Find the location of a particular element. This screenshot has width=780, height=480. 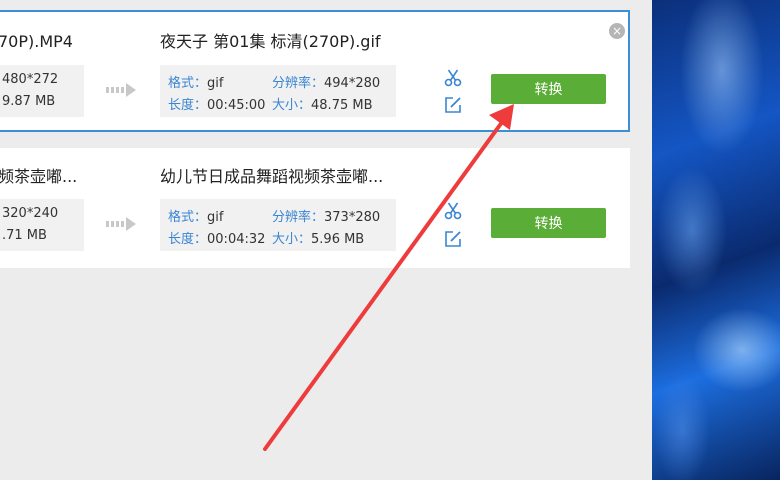

duration-value: 00:04:32 is located at coordinates (236, 239).